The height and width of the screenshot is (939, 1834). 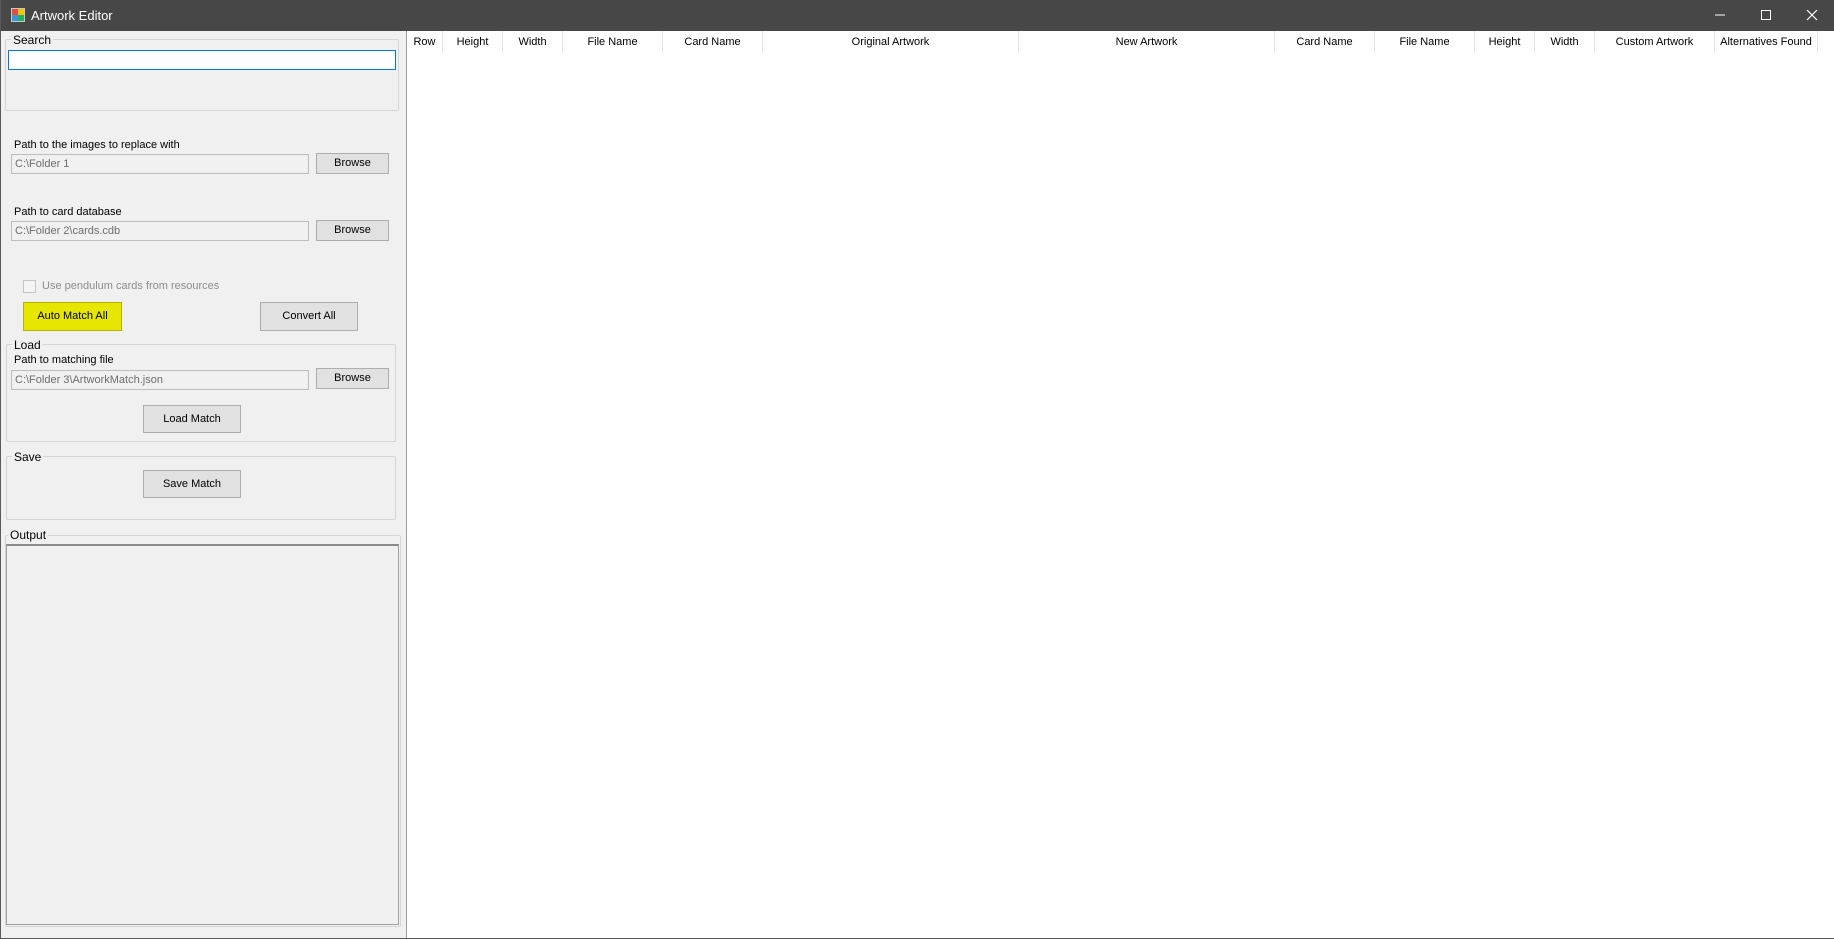 What do you see at coordinates (473, 42) in the screenshot?
I see `column-header-height: Height` at bounding box center [473, 42].